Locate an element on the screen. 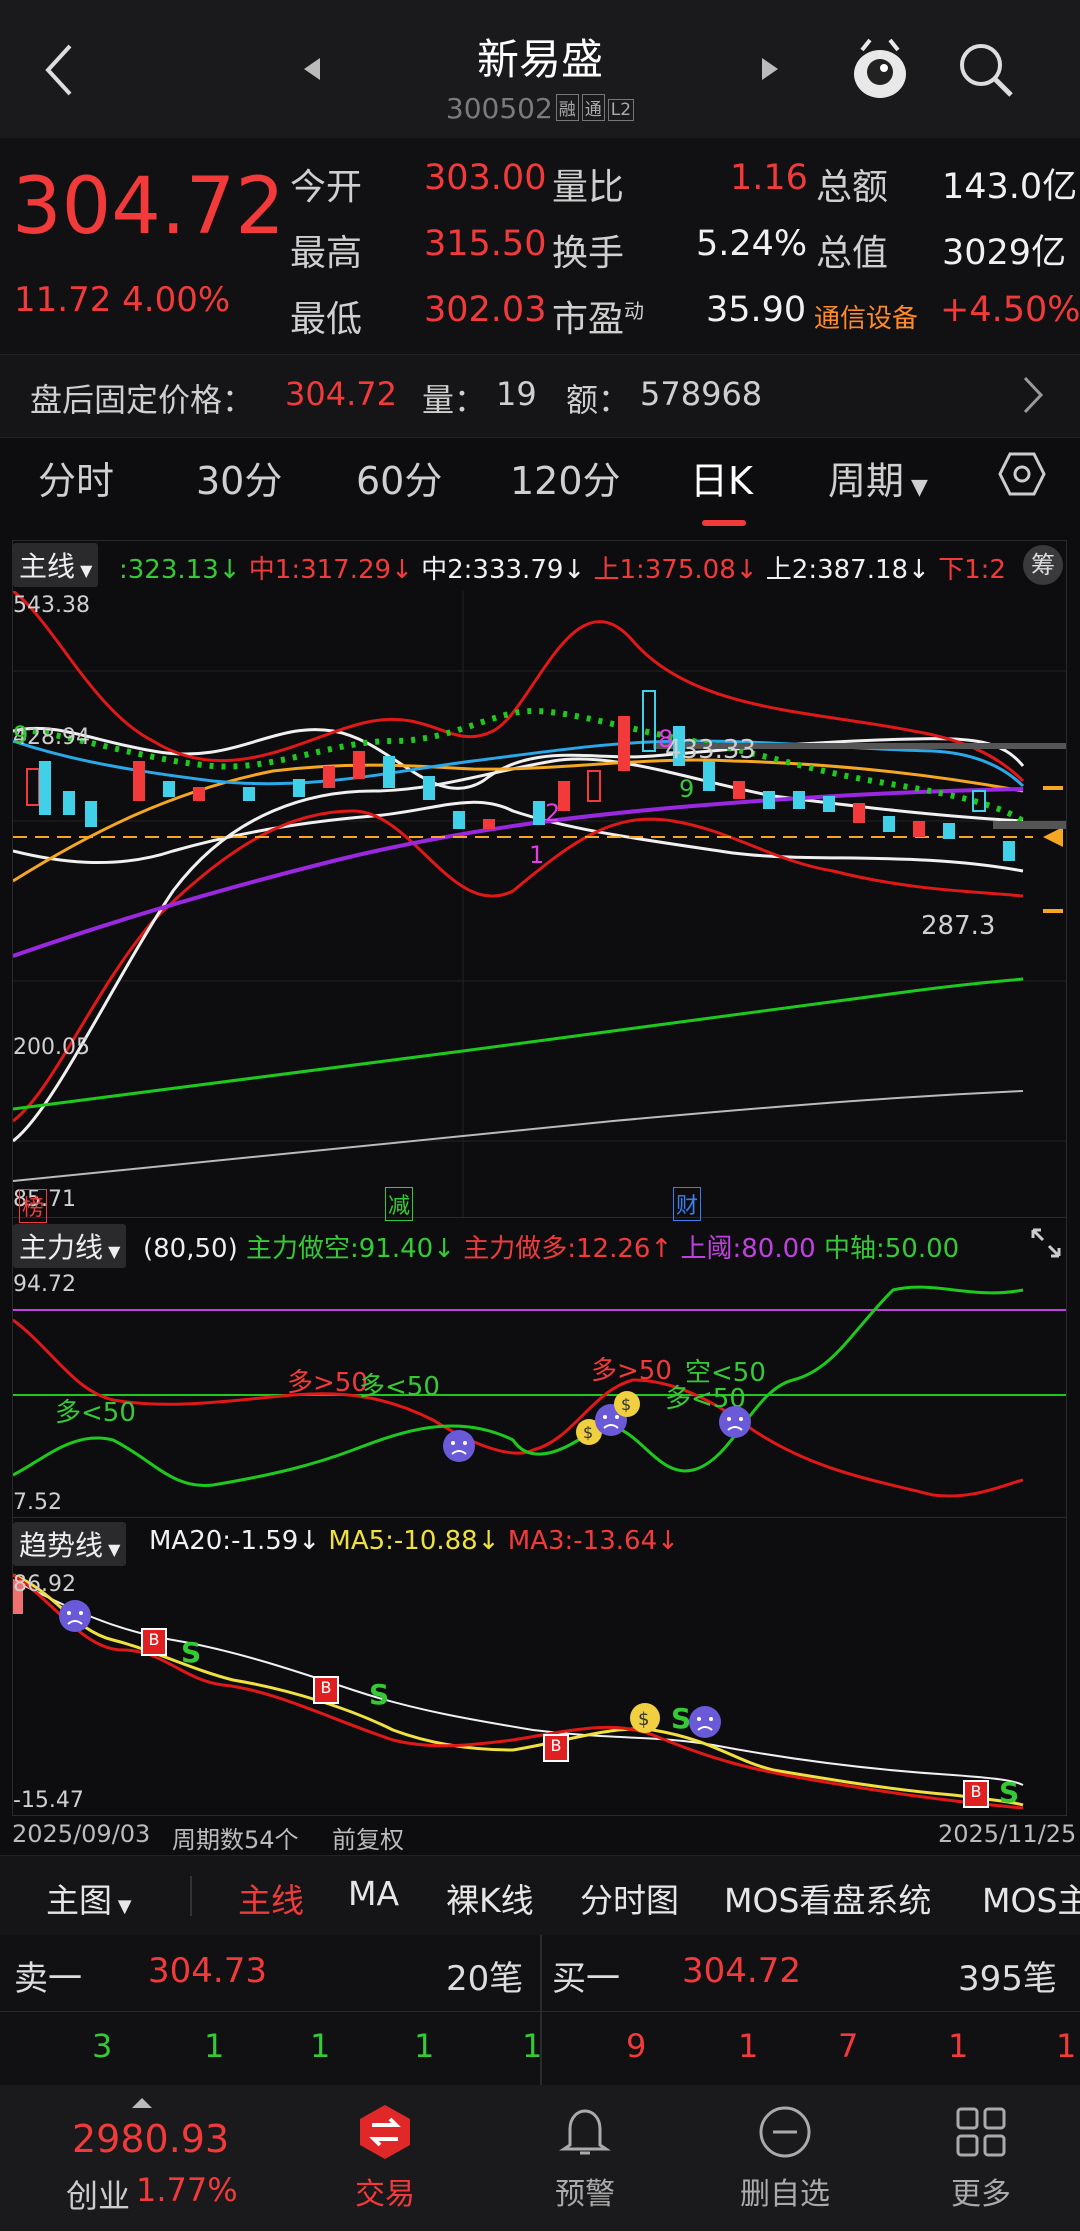  subtab-mainline: 主线 is located at coordinates (271, 1898).